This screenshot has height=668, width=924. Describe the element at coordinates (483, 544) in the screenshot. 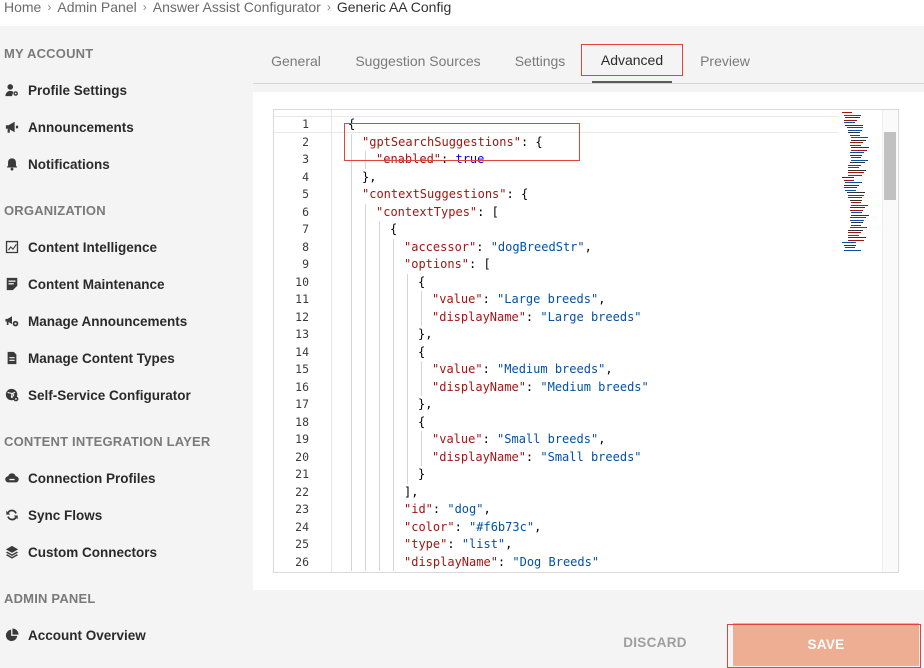

I see `json-string: "list"` at that location.